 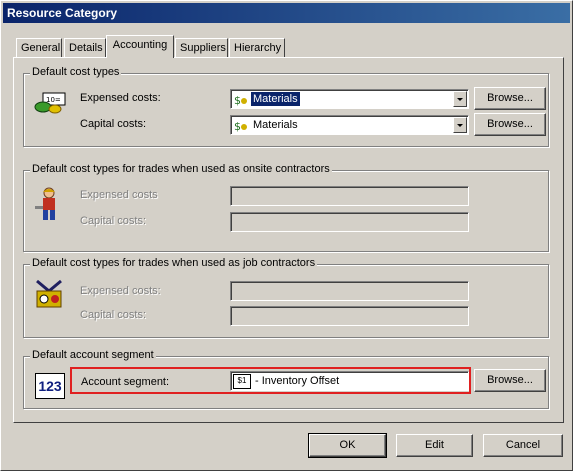 I want to click on tab-suppliers: Suppliers, so click(x=201, y=47).